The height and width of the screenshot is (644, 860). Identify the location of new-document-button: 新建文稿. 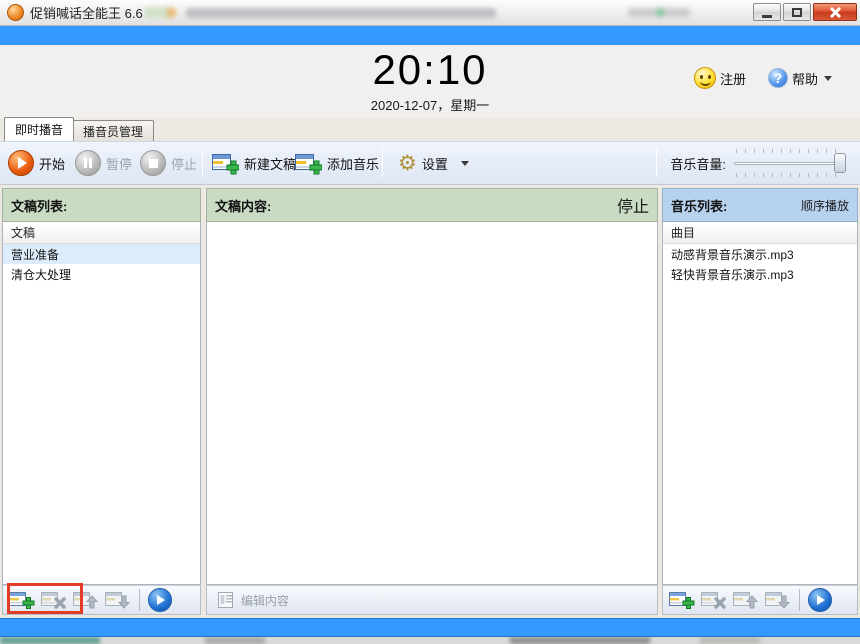
(254, 163).